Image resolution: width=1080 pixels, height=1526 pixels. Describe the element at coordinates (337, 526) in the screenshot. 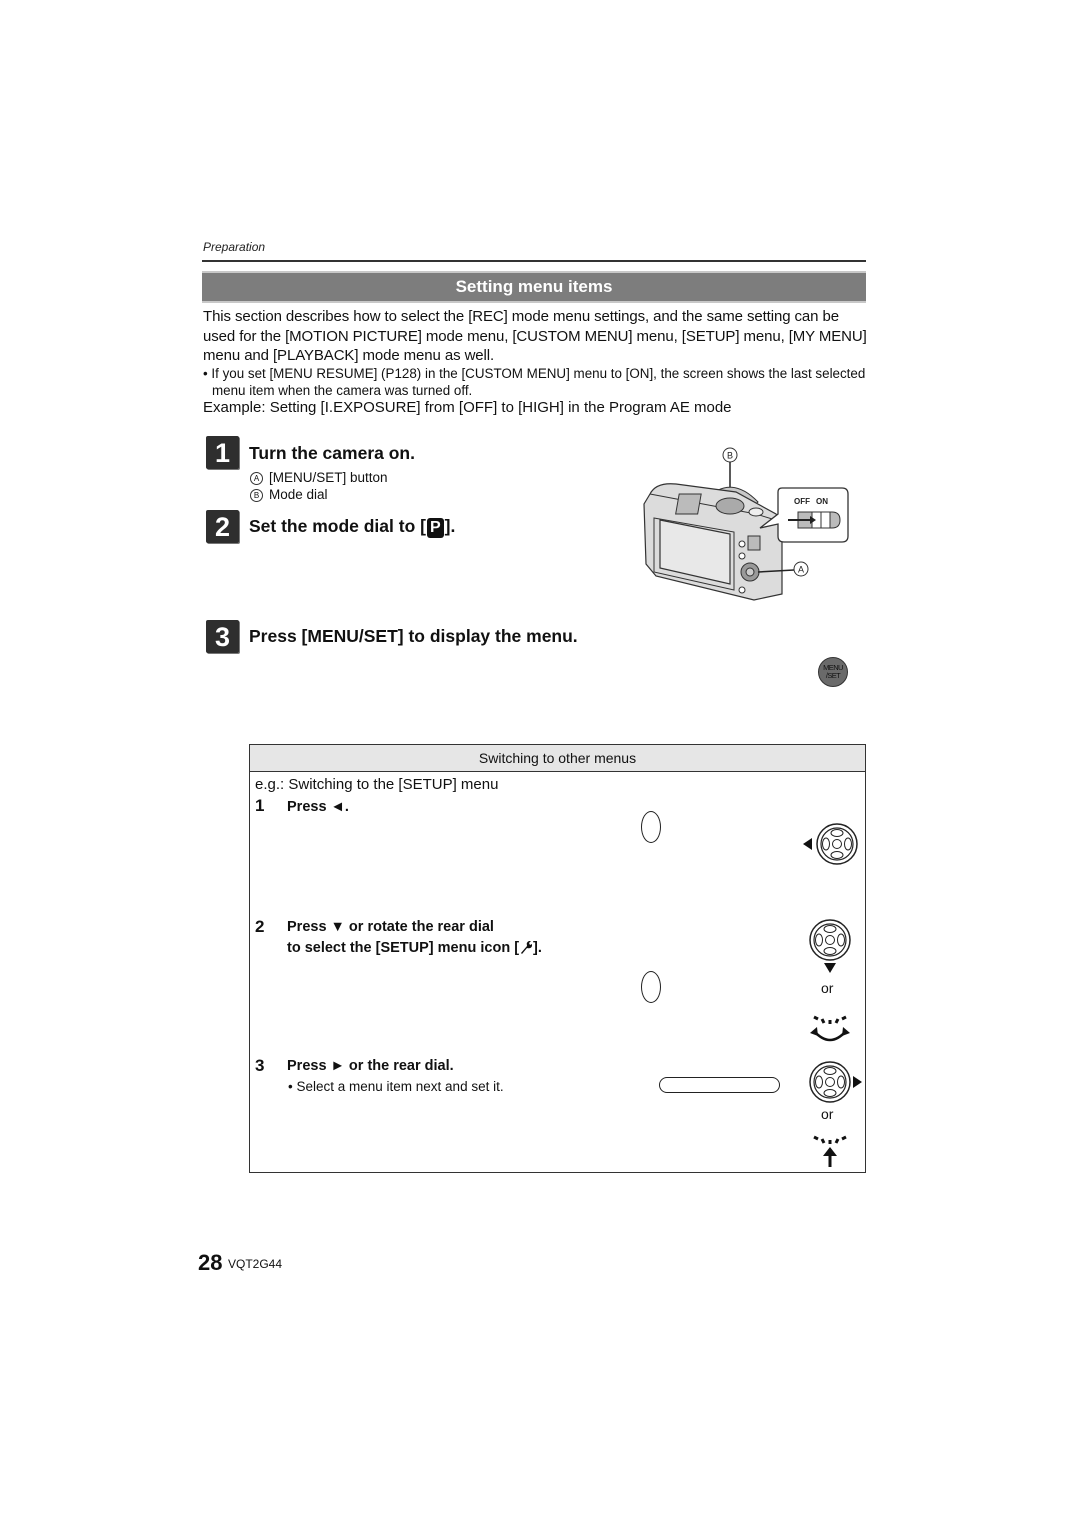

I see `step-title-2-prefix: Set the mode dial to [` at that location.